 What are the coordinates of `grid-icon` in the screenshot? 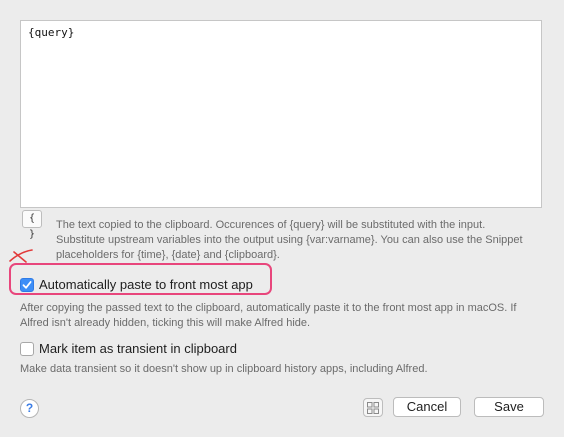 It's located at (373, 407).